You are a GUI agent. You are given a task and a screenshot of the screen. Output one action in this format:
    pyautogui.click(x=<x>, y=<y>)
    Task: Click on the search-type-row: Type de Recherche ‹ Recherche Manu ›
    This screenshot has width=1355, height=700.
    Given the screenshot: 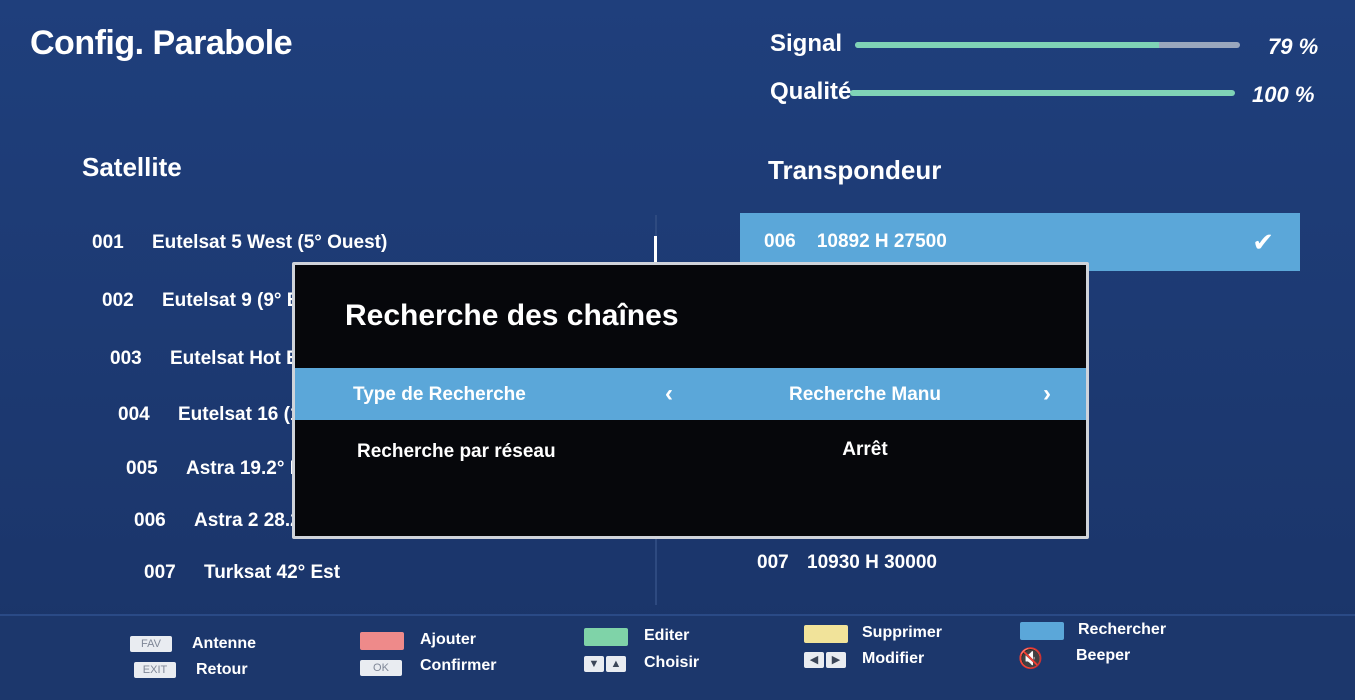 What is the action you would take?
    pyautogui.click(x=690, y=394)
    